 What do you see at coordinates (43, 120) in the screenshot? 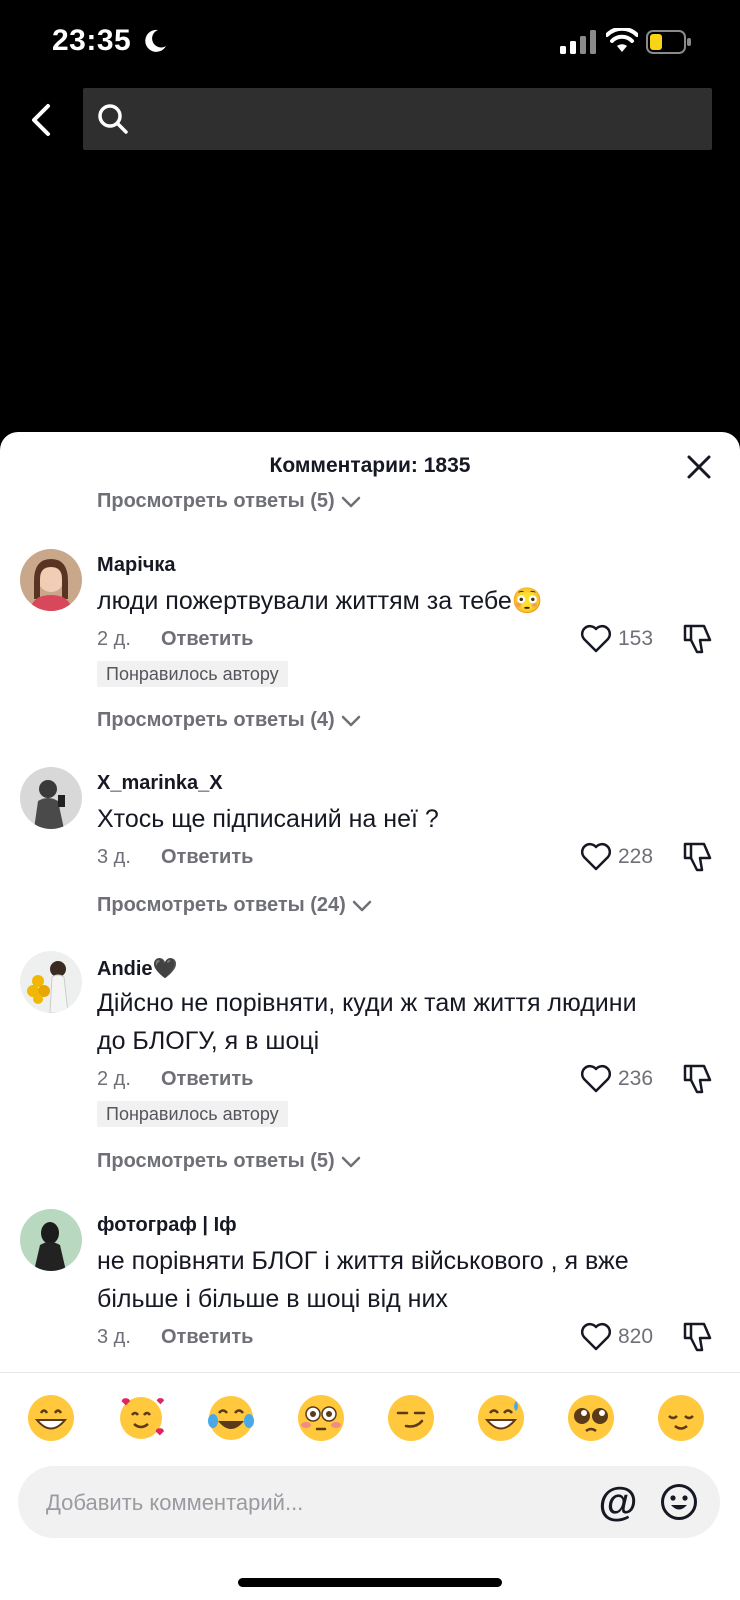
I see `back-arrow-icon` at bounding box center [43, 120].